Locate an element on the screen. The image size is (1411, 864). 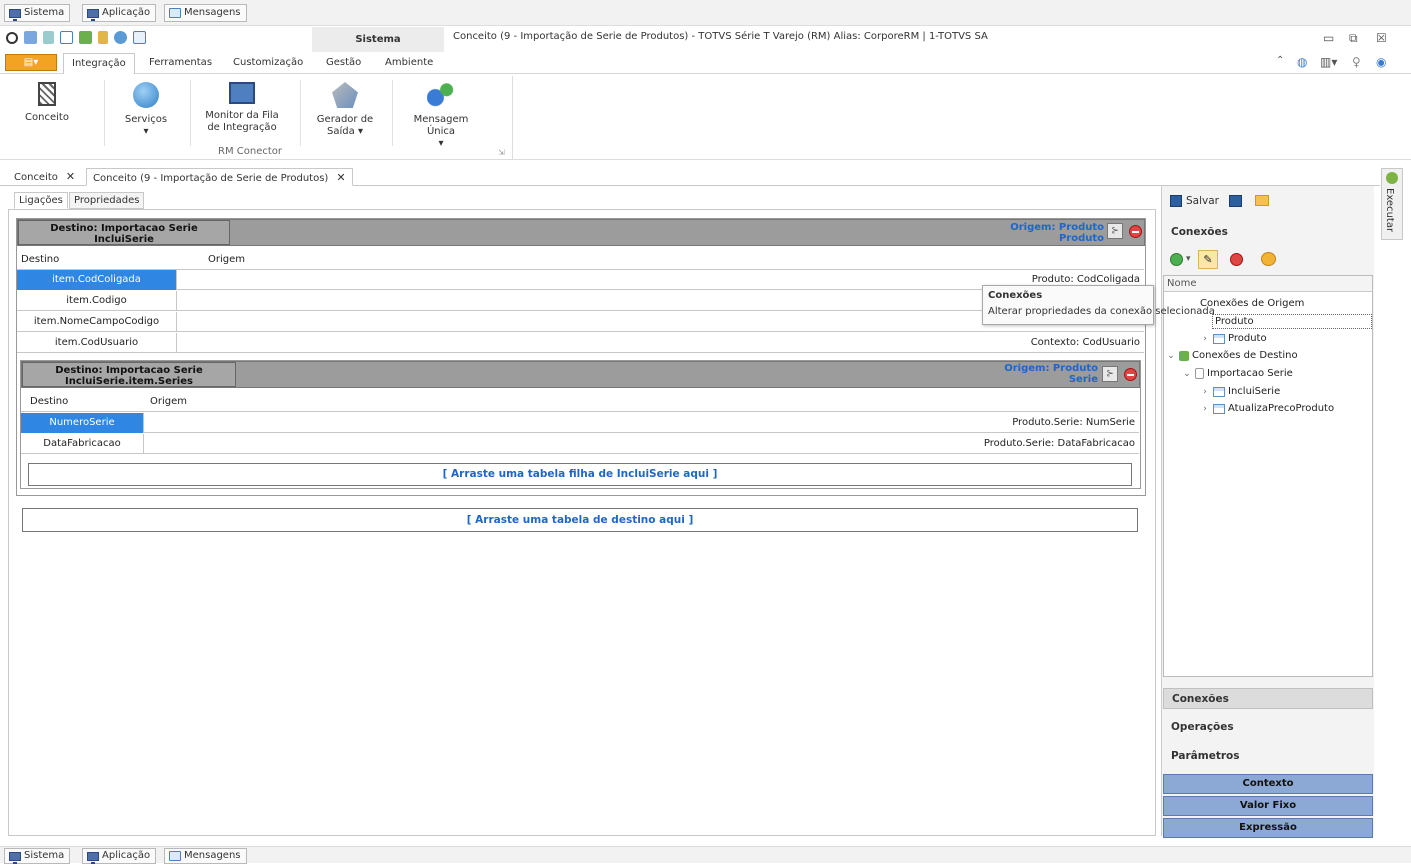
app-logo-icon is located at coordinates (12, 37).